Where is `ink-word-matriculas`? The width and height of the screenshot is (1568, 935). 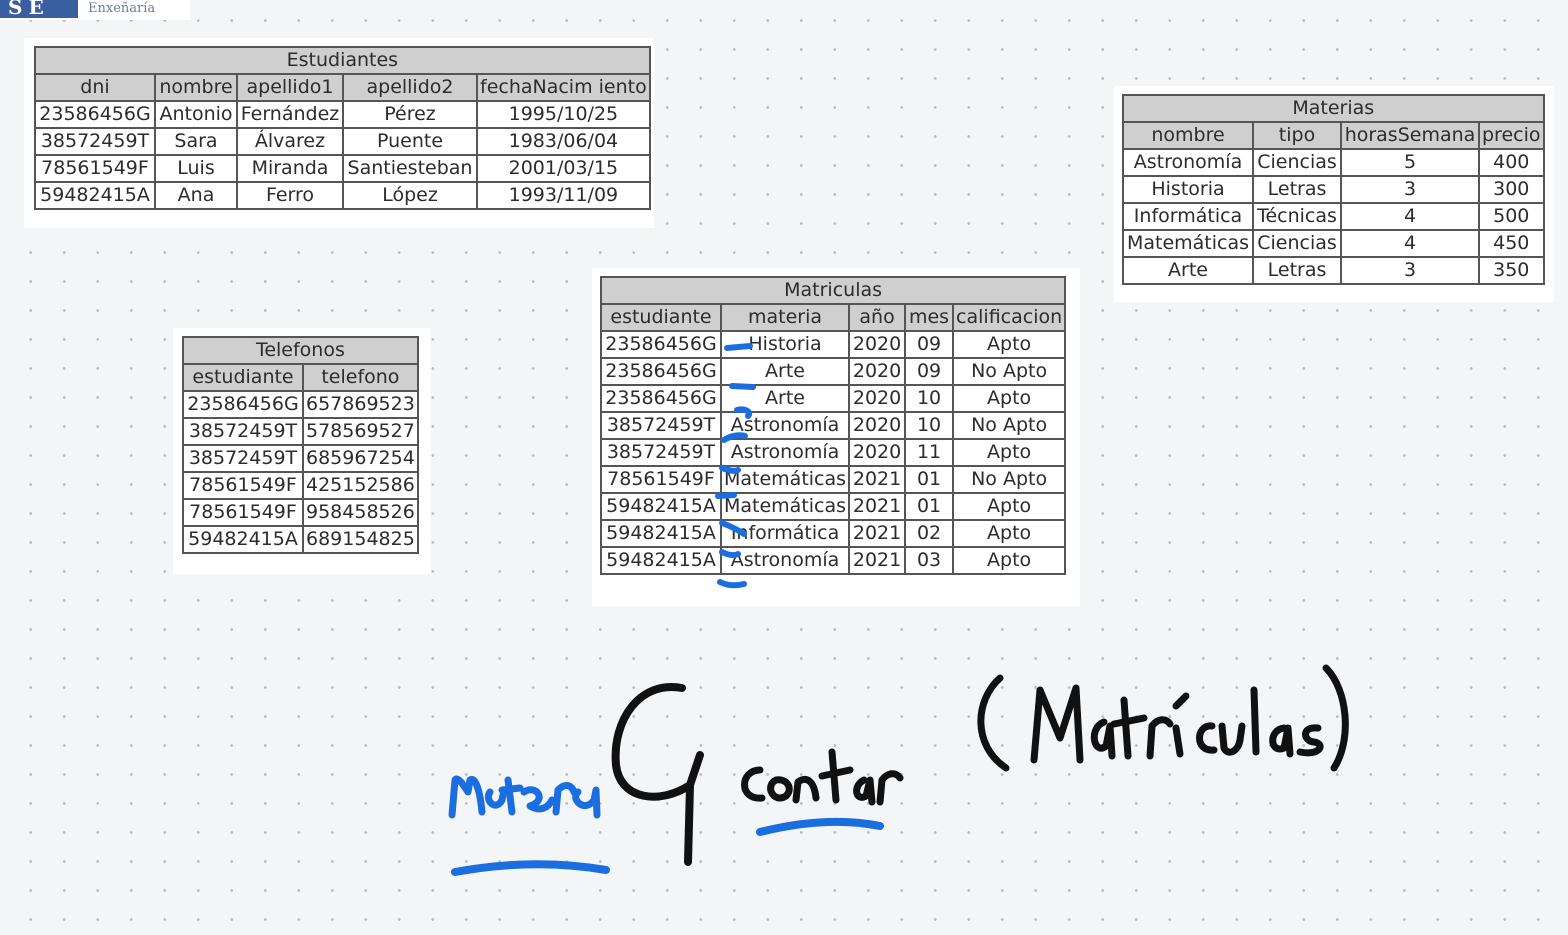
ink-word-matriculas is located at coordinates (1163, 718).